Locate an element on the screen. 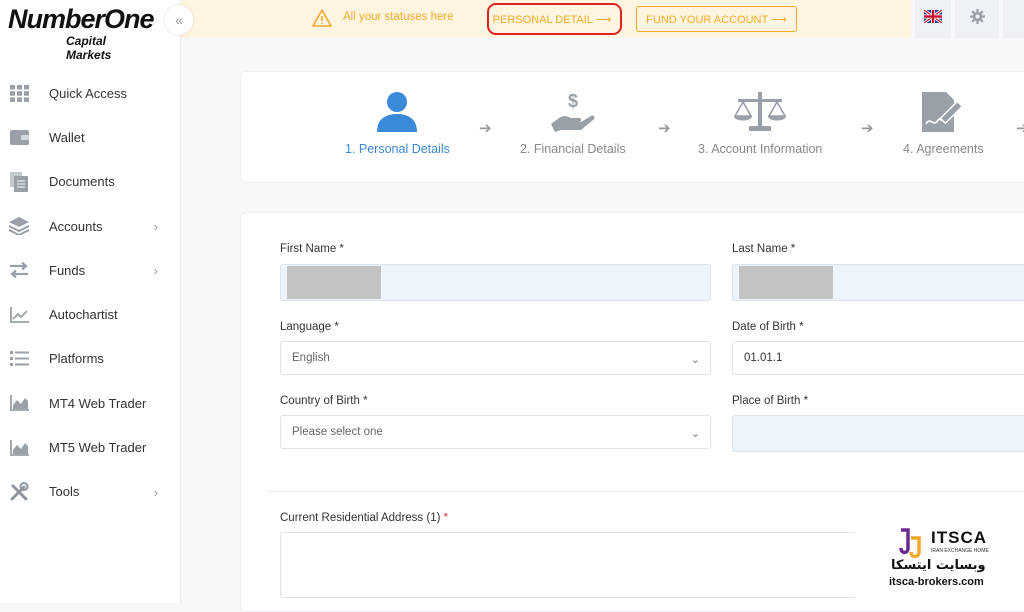 The image size is (1024, 612). uk-flag-icon is located at coordinates (933, 18).